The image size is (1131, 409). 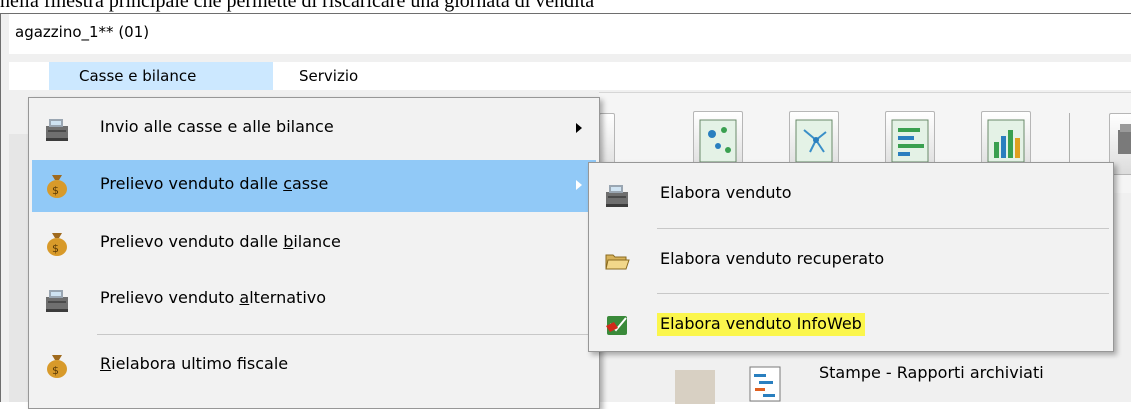 I want to click on menu-bar: Casse e bilance Servizio, so click(x=570, y=76).